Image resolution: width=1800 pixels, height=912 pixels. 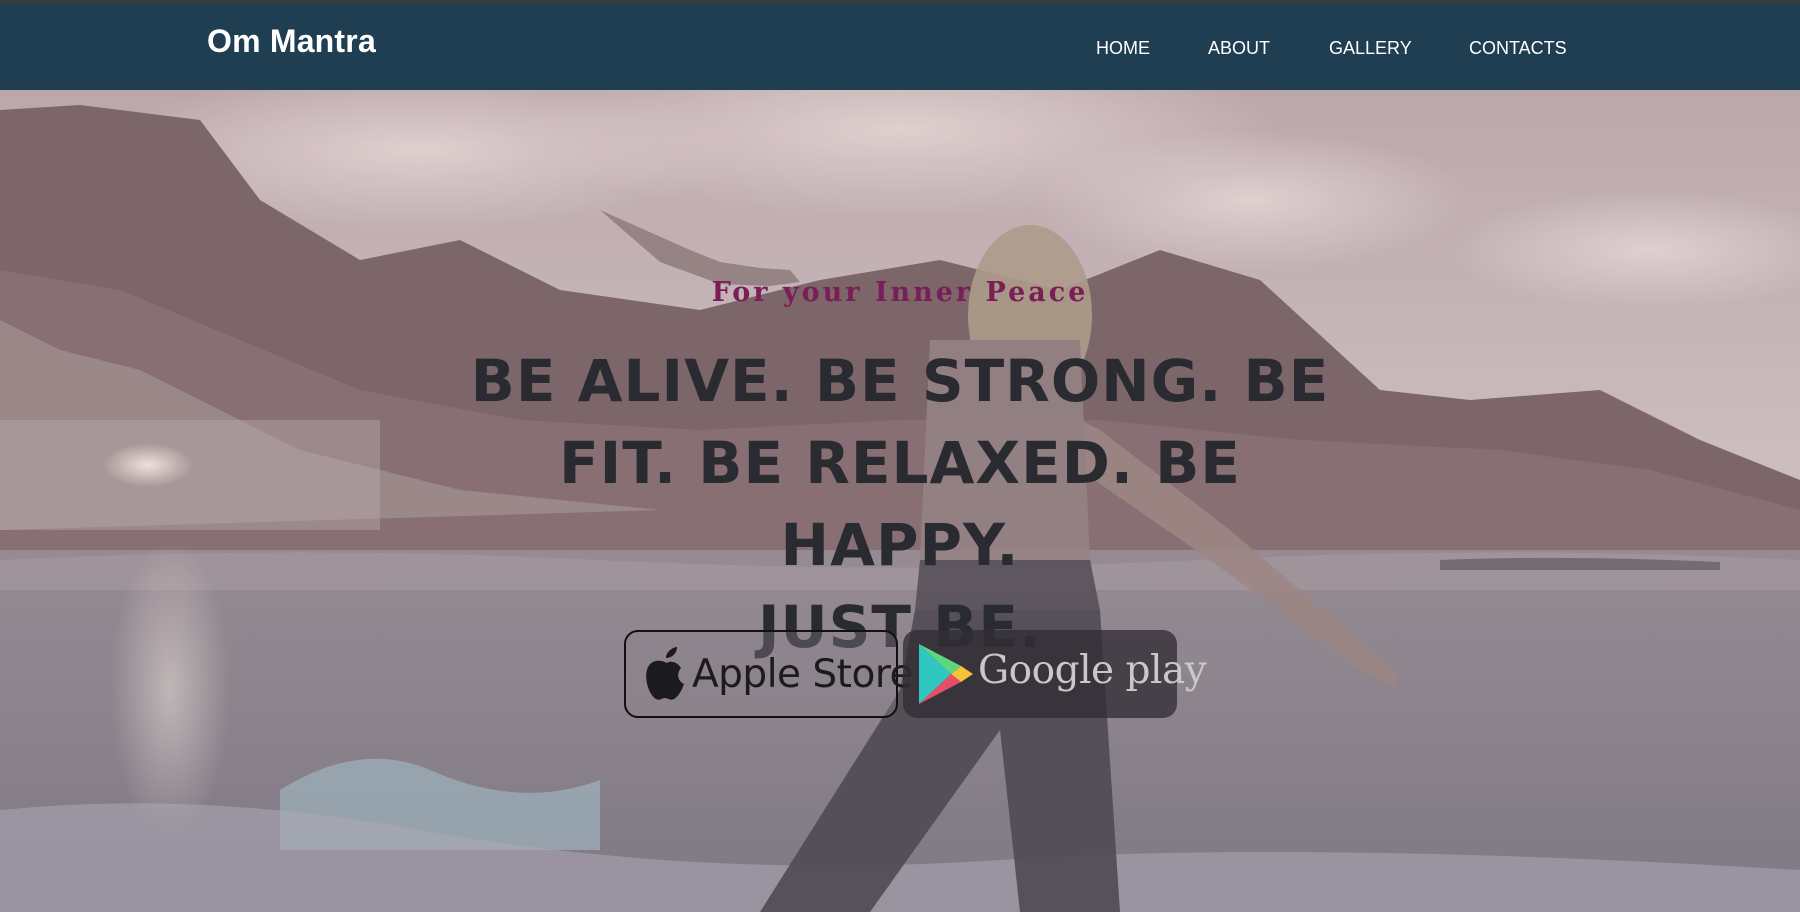 What do you see at coordinates (900, 292) in the screenshot?
I see `hero-subtitle: For your Inner Peace` at bounding box center [900, 292].